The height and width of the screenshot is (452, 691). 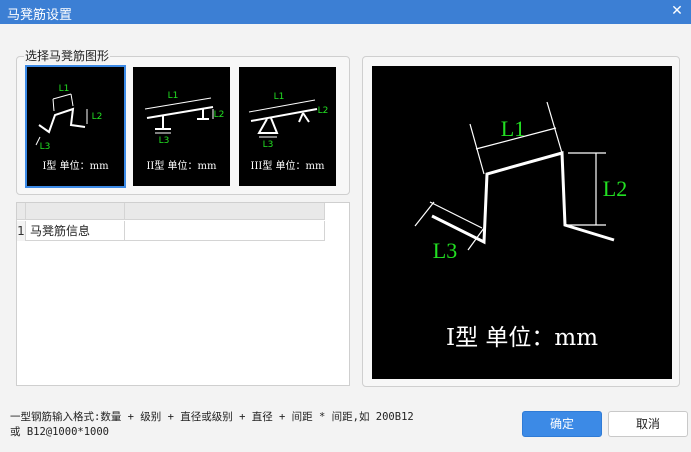 I want to click on row-value-cell, so click(x=224, y=231).